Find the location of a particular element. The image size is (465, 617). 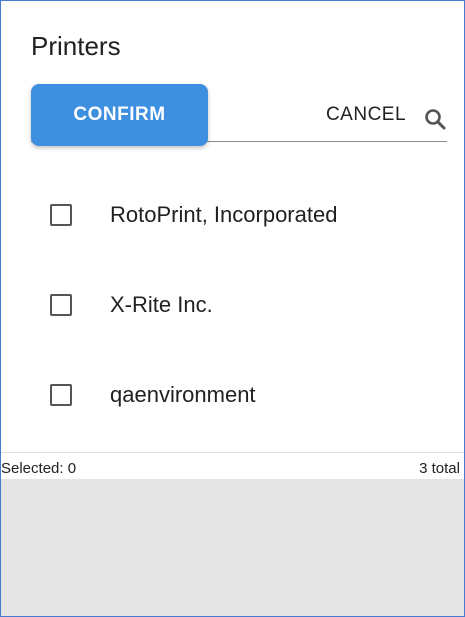

list-item: RotoPrint, Incorporated is located at coordinates (232, 215).